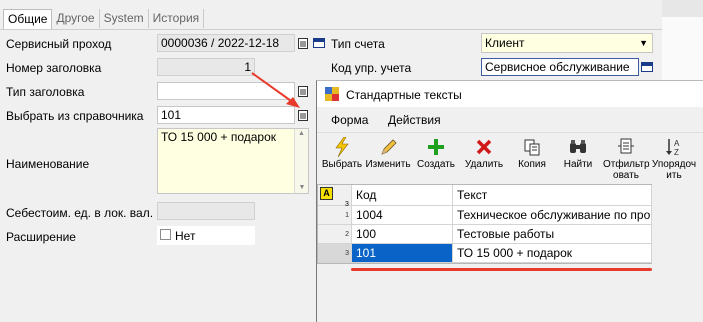  I want to click on service-pass-lookup-icon, so click(303, 43).